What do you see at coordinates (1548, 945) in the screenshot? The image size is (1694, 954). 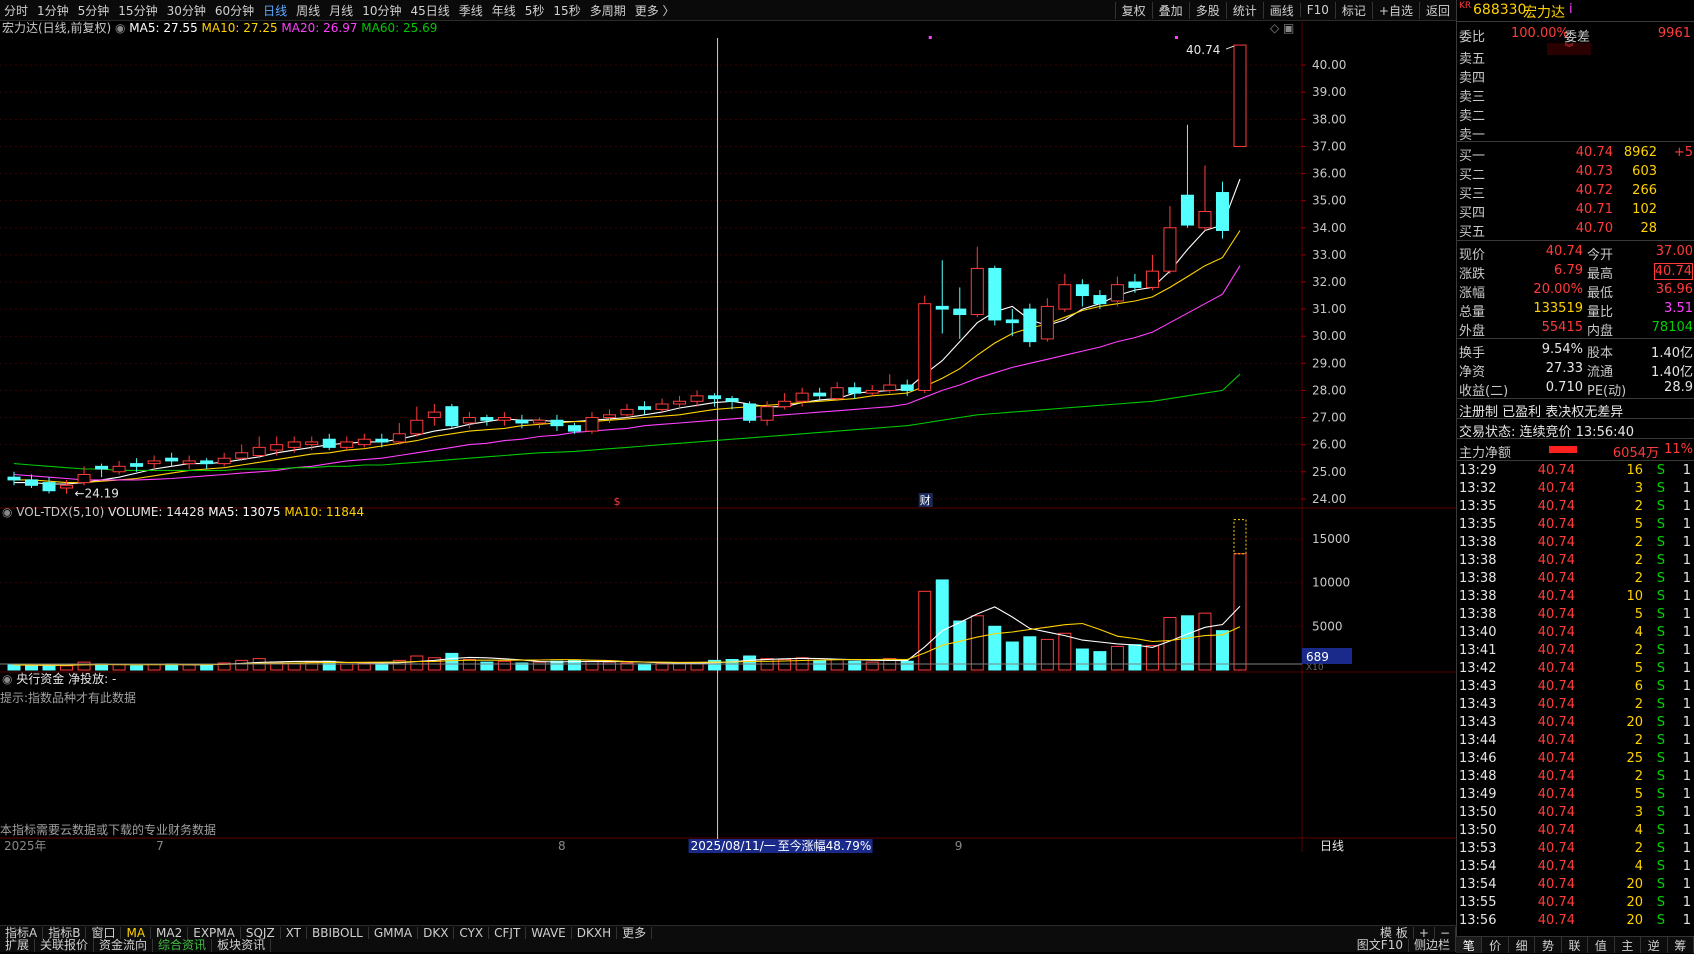 I see `quote-tab: 势` at bounding box center [1548, 945].